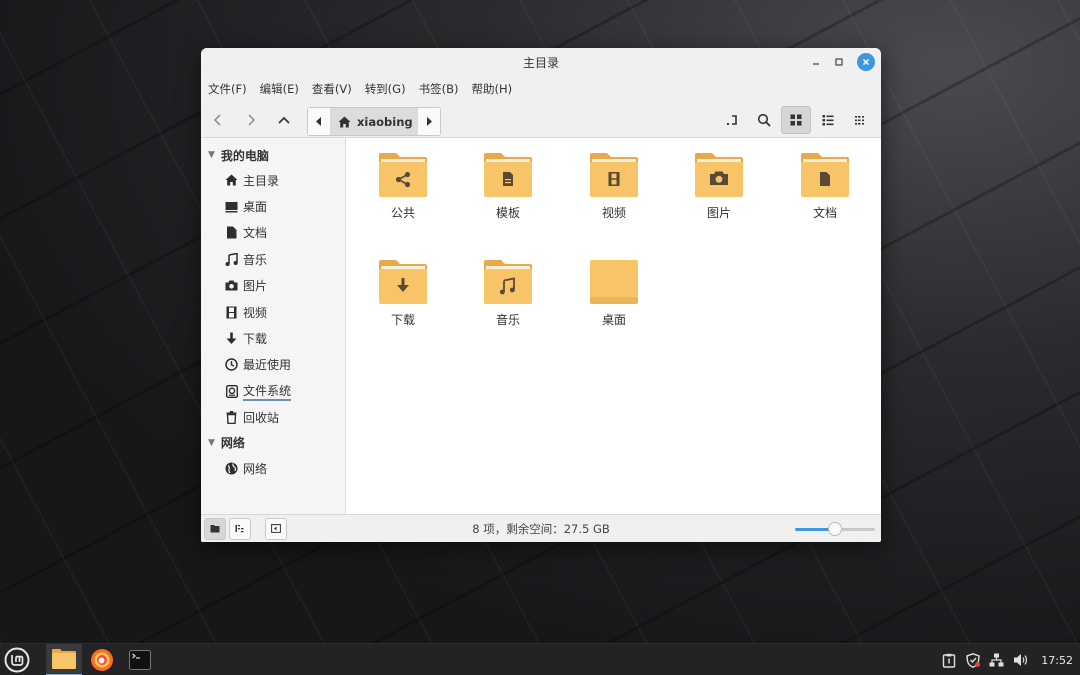 Image resolution: width=1080 pixels, height=675 pixels. I want to click on forward-button, so click(251, 120).